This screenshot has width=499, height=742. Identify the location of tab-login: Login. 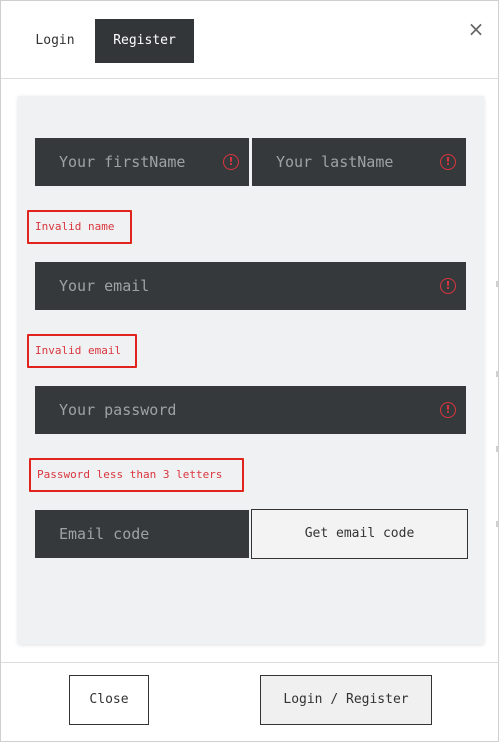
(55, 41).